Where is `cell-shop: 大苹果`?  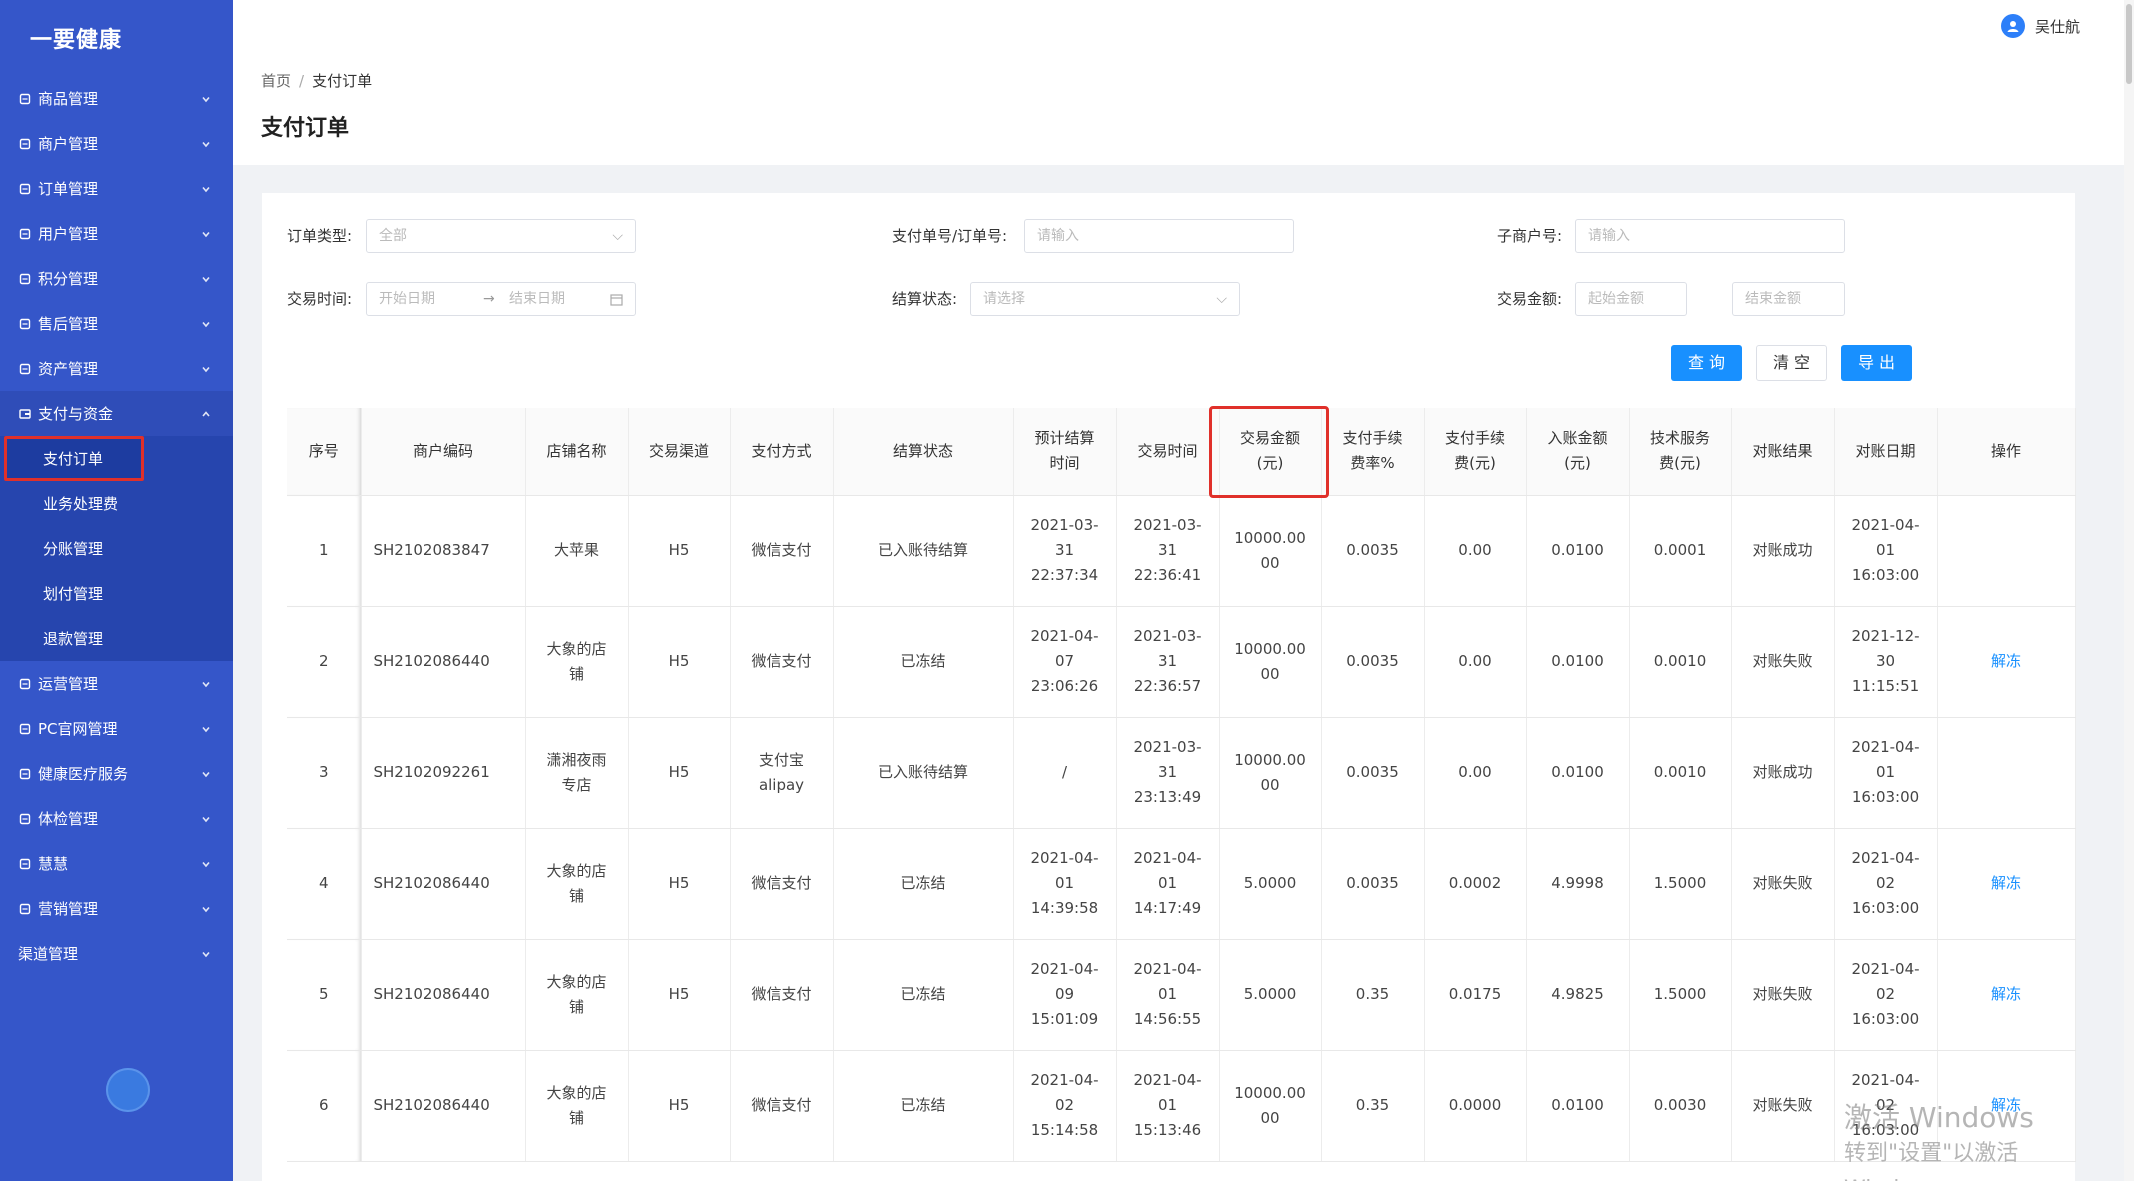 cell-shop: 大苹果 is located at coordinates (577, 551).